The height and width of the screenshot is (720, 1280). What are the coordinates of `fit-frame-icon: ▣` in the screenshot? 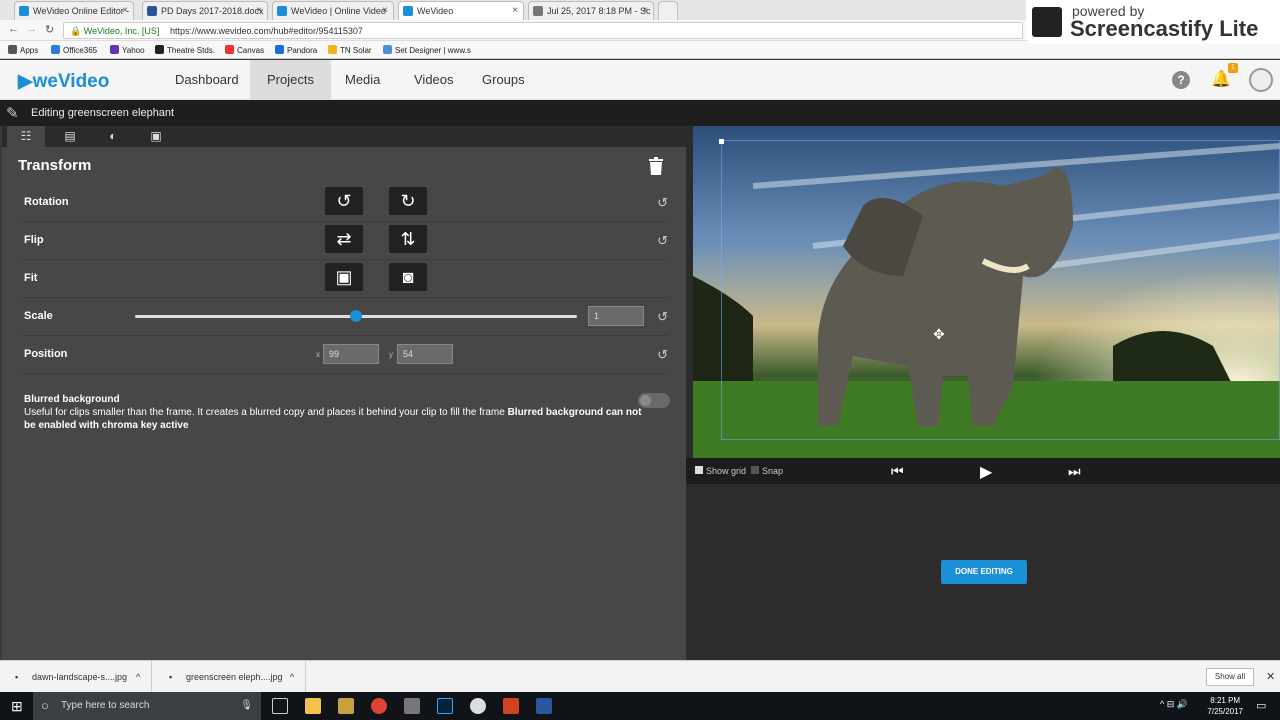 It's located at (344, 277).